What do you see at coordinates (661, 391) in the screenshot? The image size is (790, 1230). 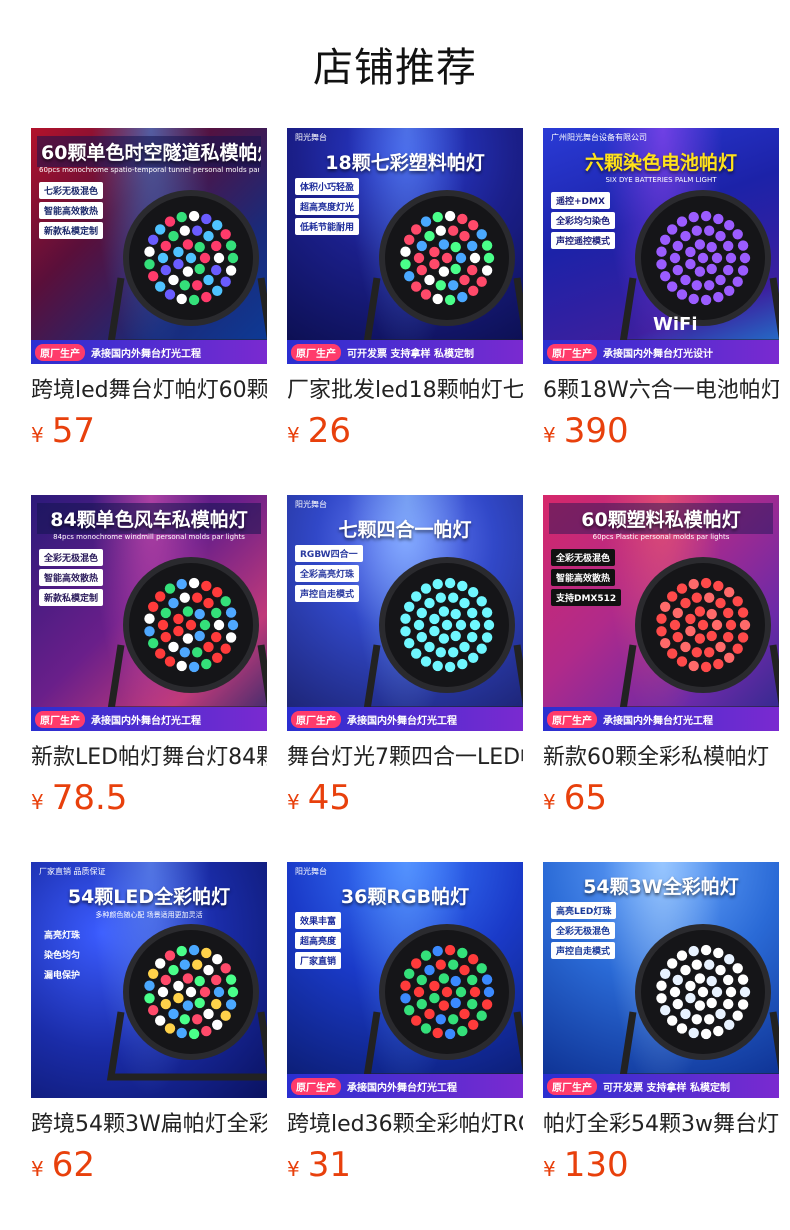 I see `product-title: 6颗18W六合一电池帕灯` at bounding box center [661, 391].